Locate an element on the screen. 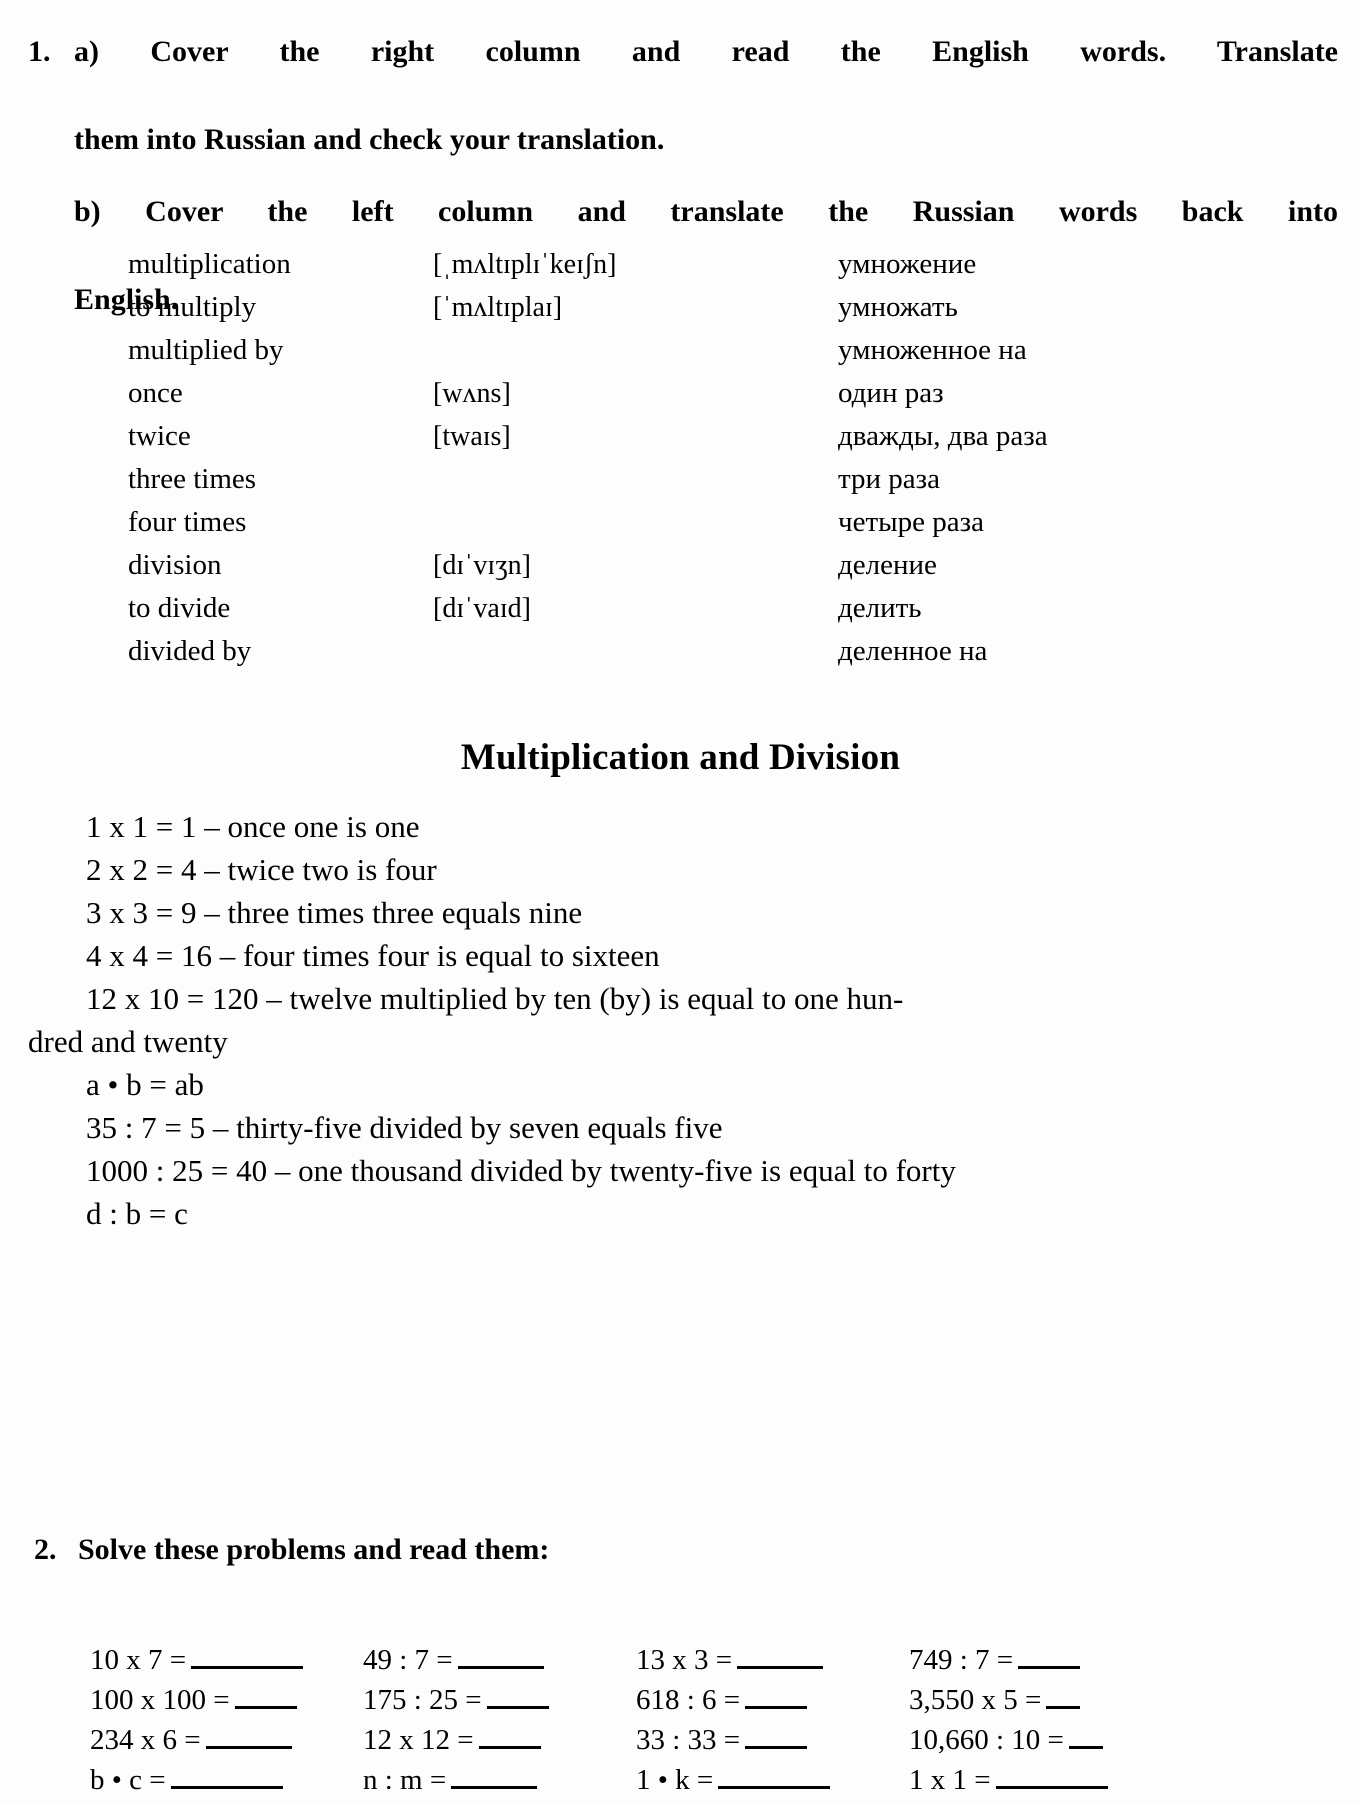 Image resolution: width=1361 pixels, height=1805 pixels. vocab-russian: дважды, два раза is located at coordinates (943, 436).